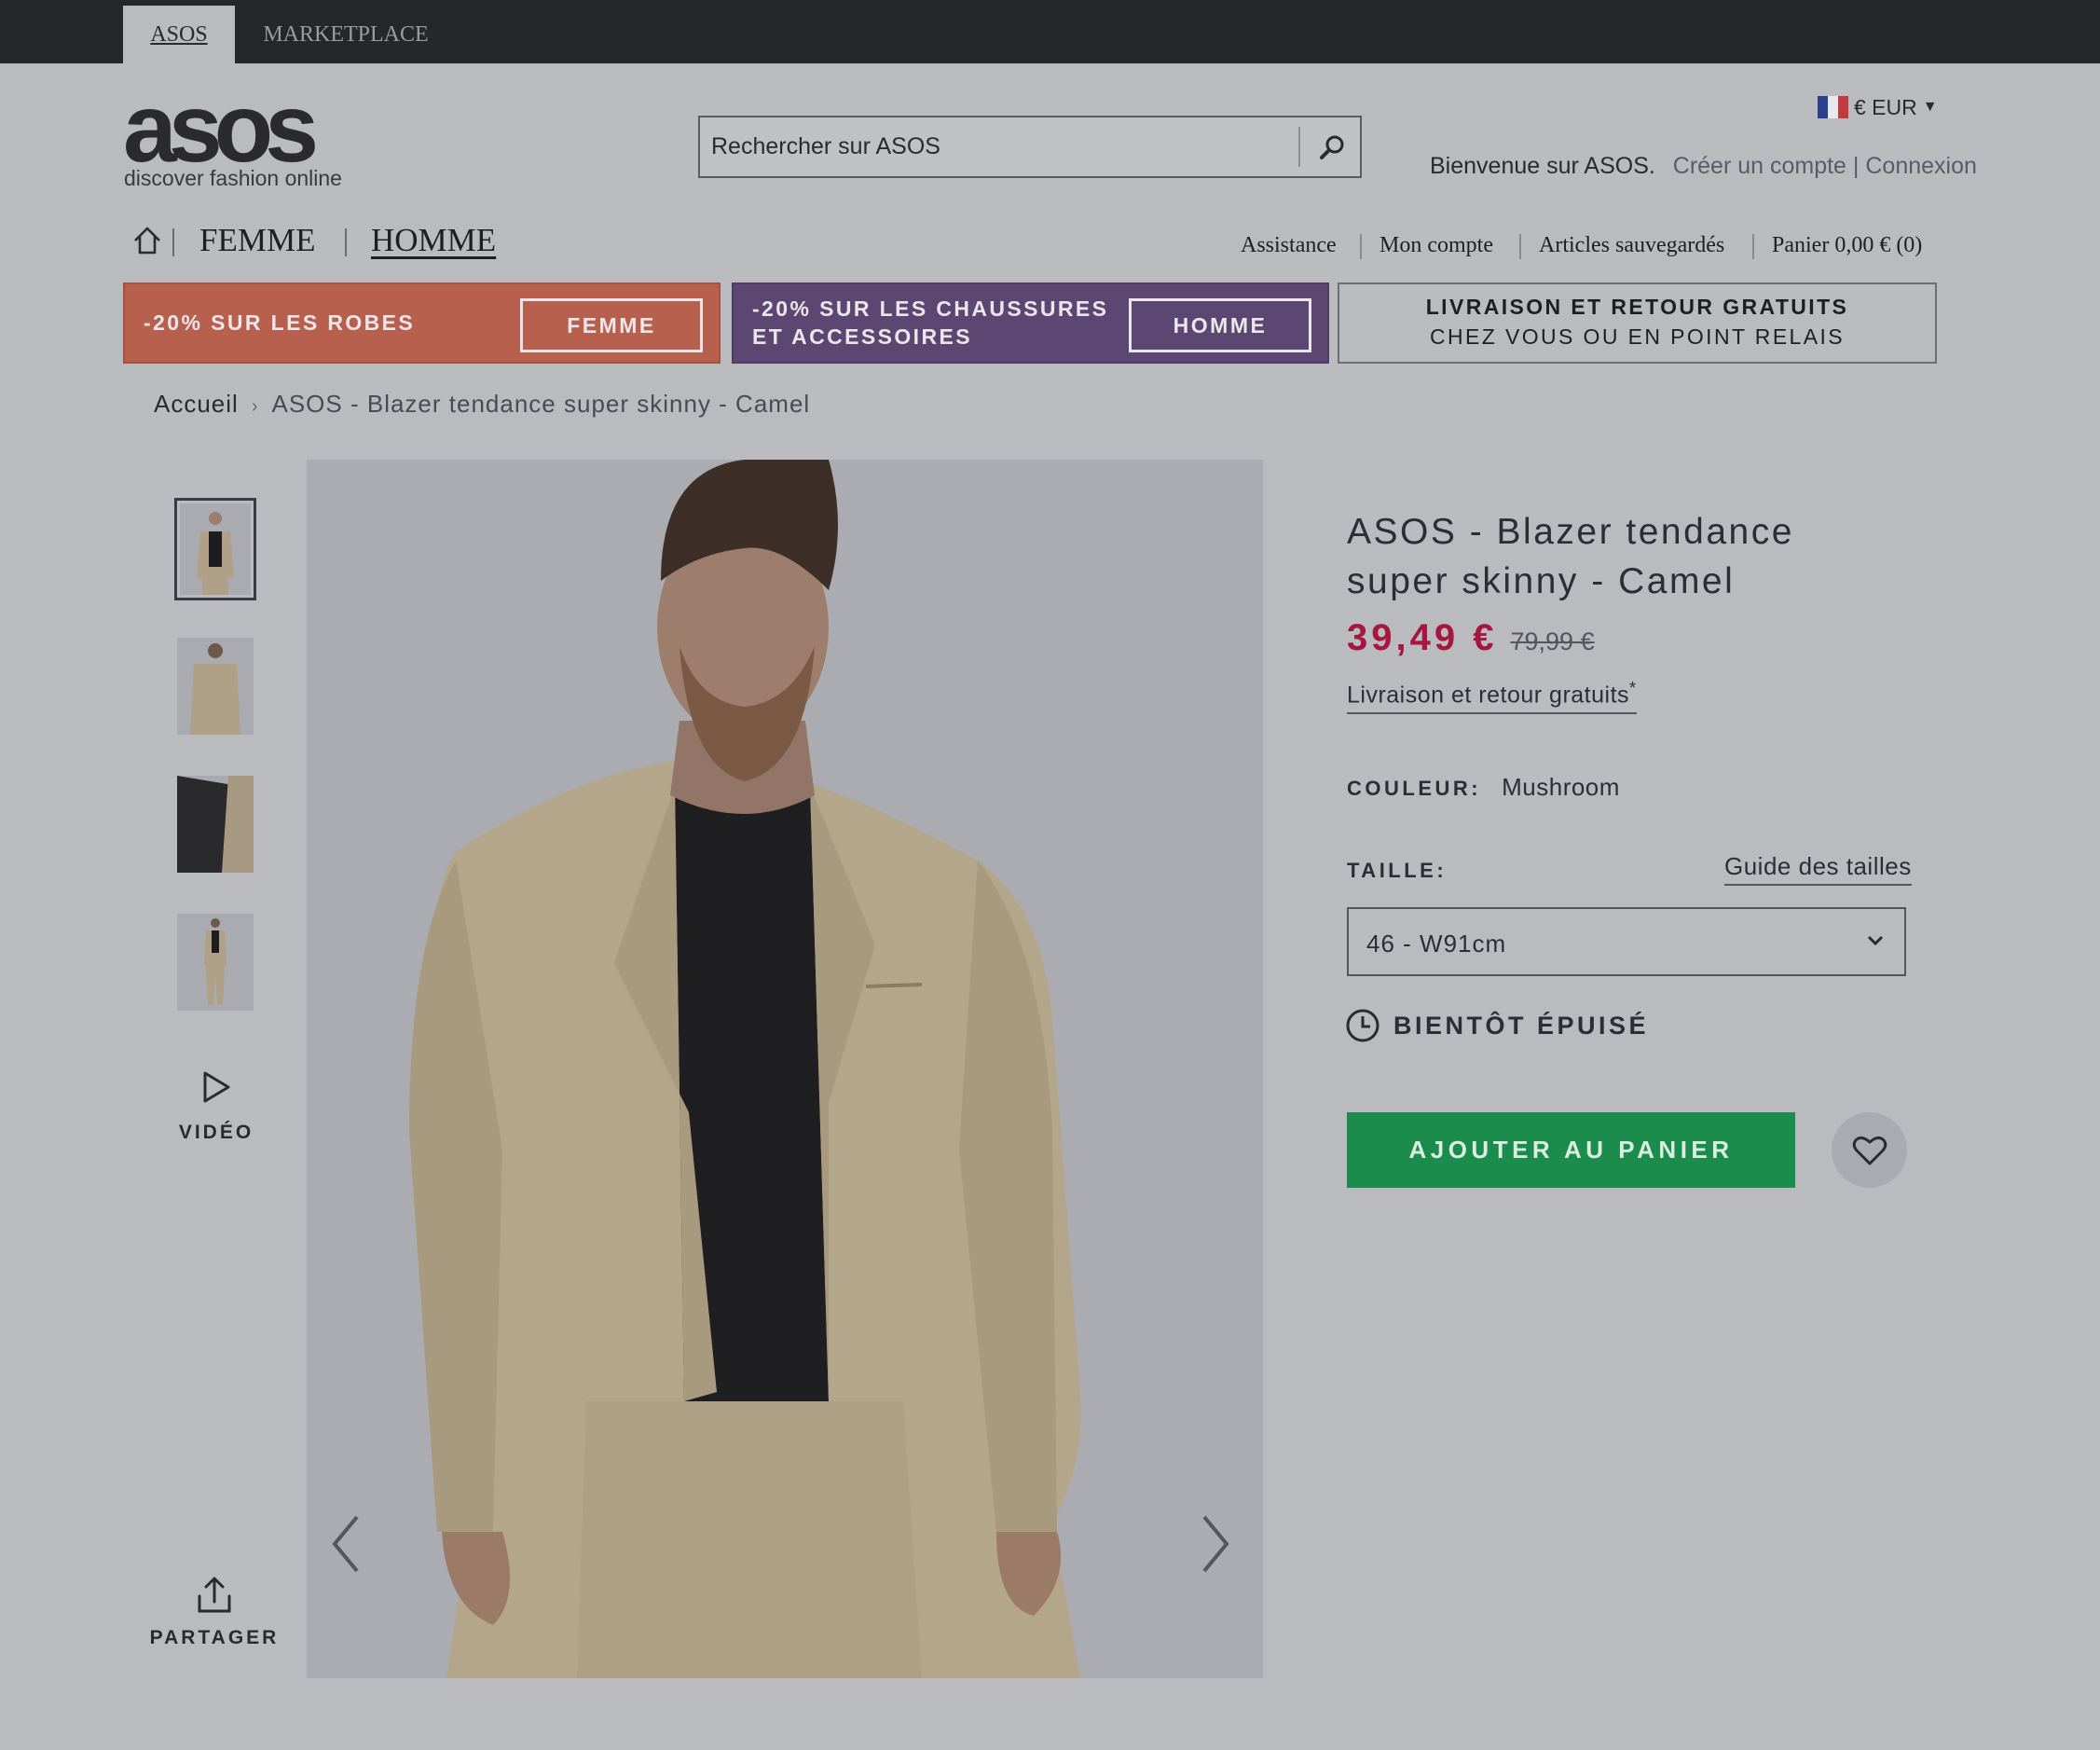 The width and height of the screenshot is (2100, 1750). Describe the element at coordinates (233, 178) in the screenshot. I see `logo-tagline: discover fashion online` at that location.